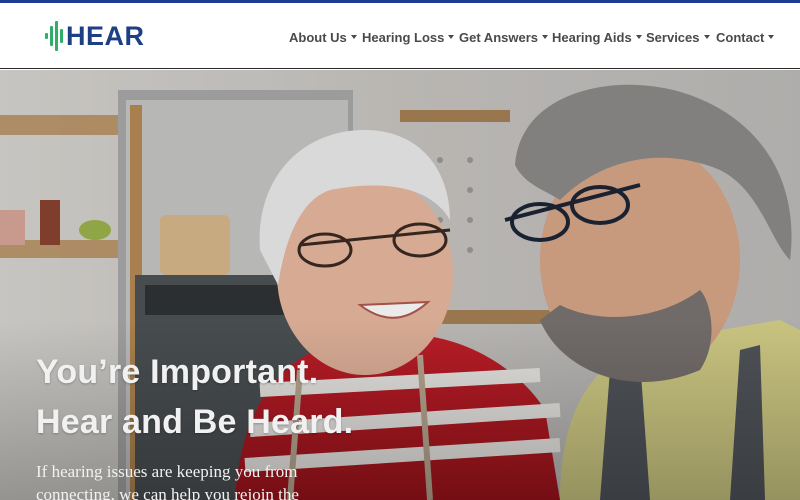 This screenshot has height=500, width=800. Describe the element at coordinates (177, 372) in the screenshot. I see `hero-title-line-1: You’re Important.` at that location.